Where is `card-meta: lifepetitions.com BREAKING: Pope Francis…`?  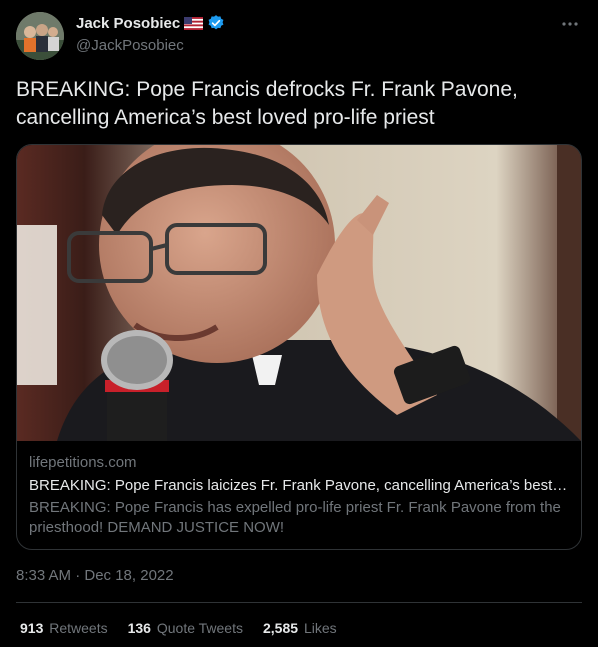
card-meta: lifepetitions.com BREAKING: Pope Francis… is located at coordinates (299, 495).